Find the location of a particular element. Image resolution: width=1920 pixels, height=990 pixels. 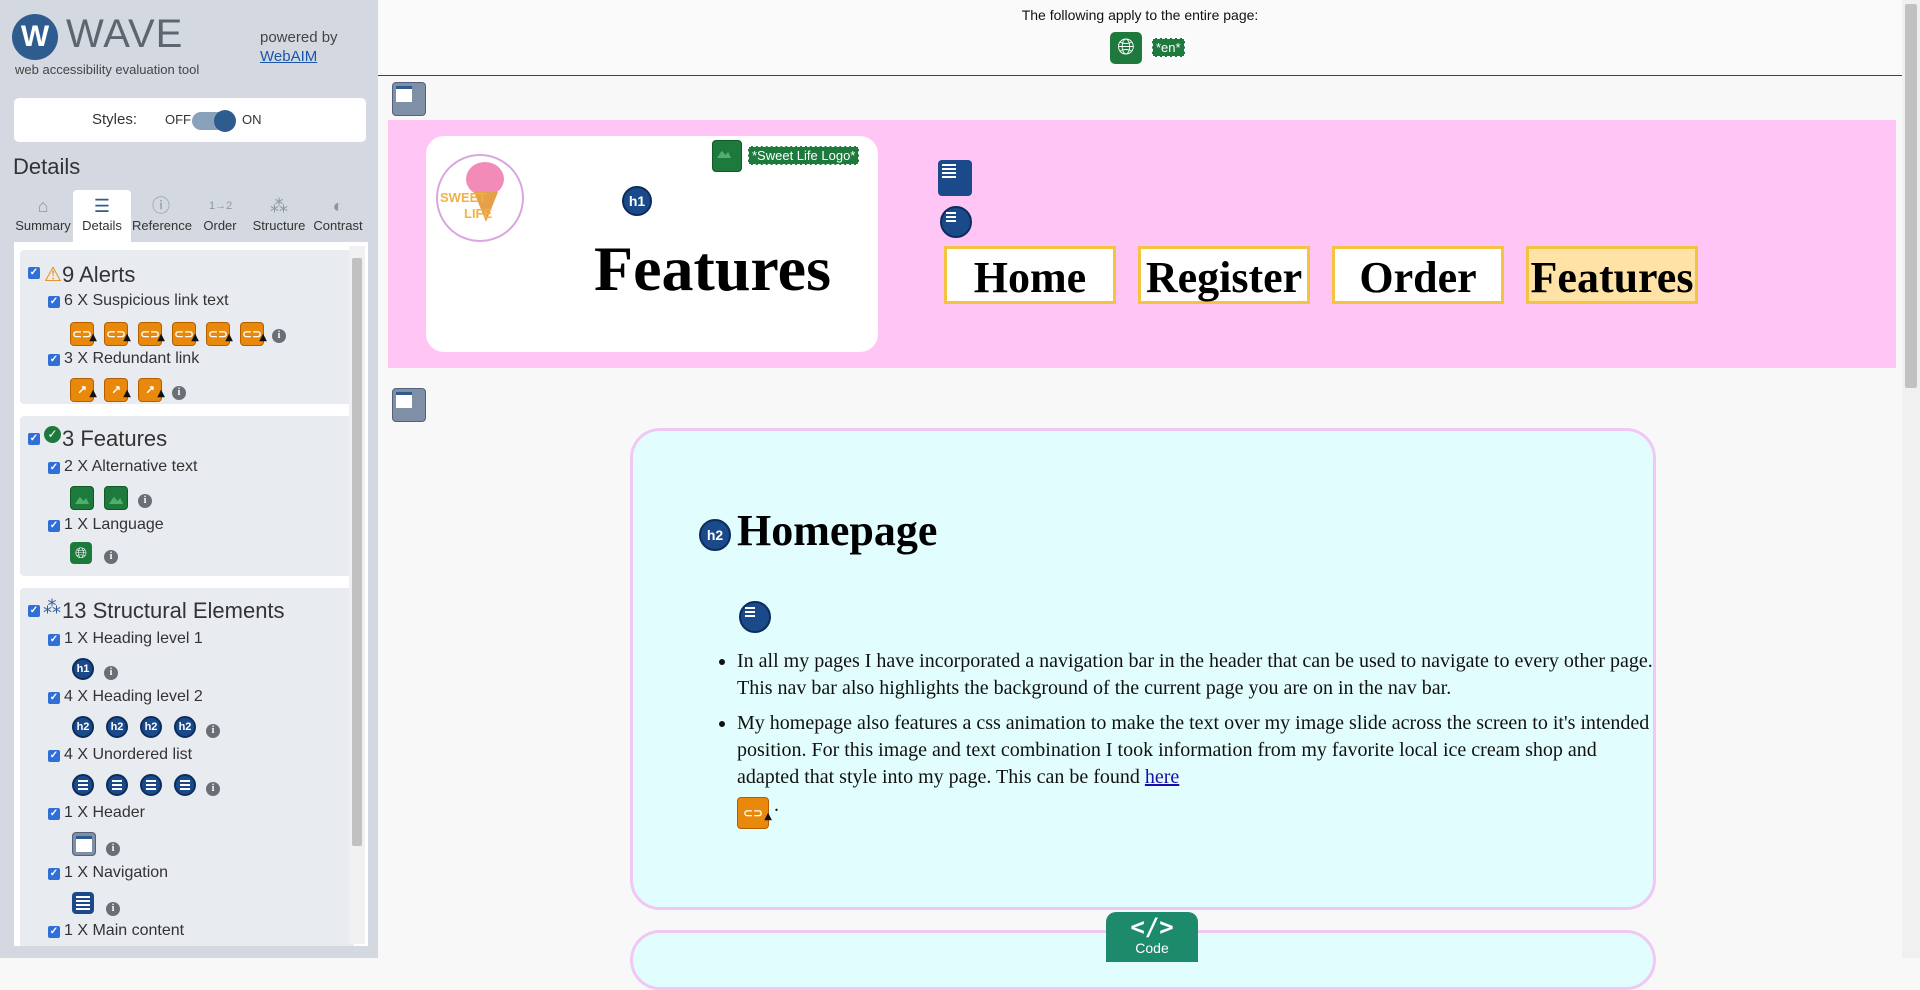

order-icon: 1→2 is located at coordinates (221, 206).